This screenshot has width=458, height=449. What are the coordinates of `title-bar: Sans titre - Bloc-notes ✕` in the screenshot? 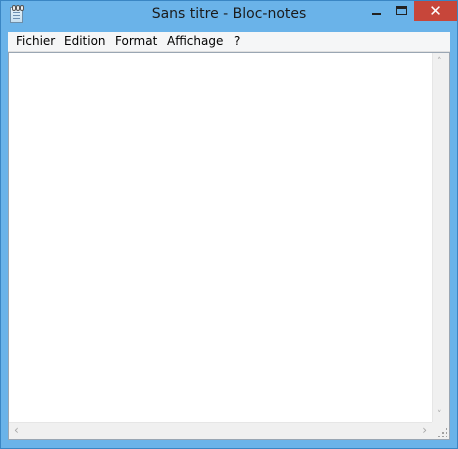 It's located at (229, 16).